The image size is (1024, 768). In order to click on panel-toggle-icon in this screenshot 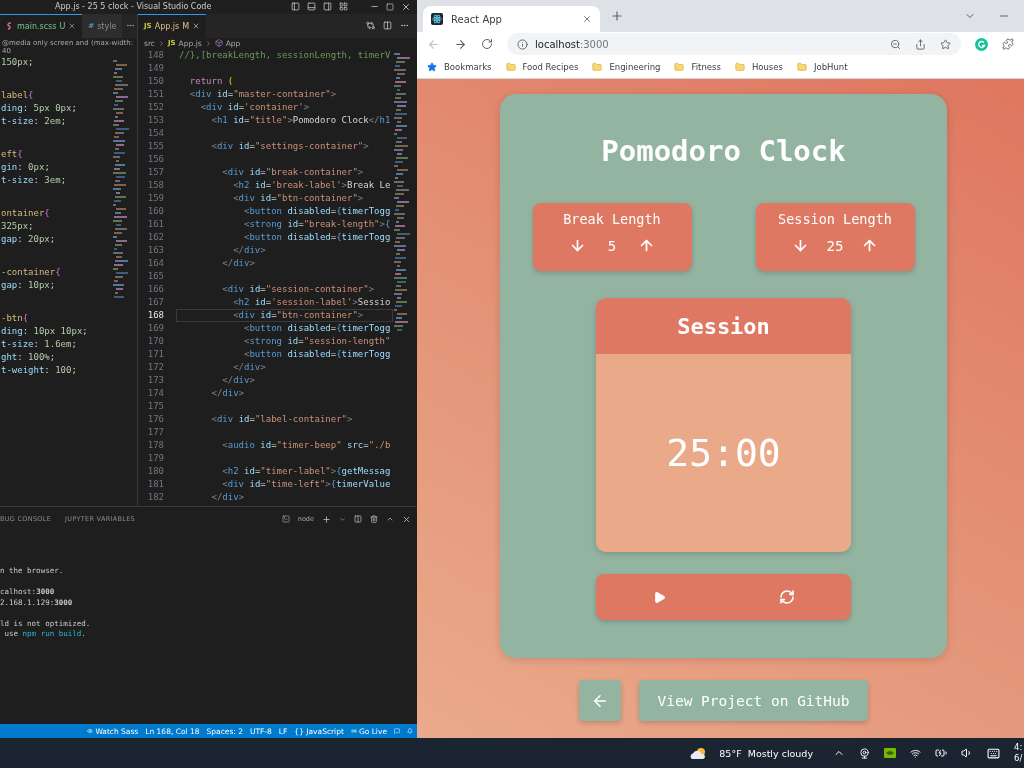, I will do `click(311, 7)`.